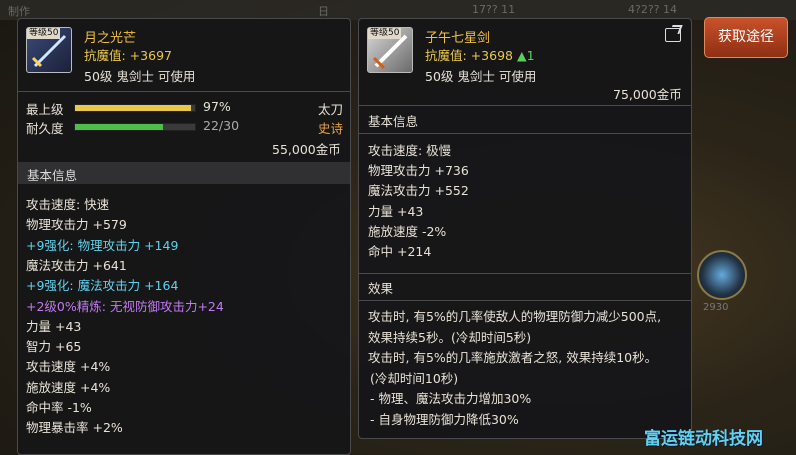 The image size is (796, 455). Describe the element at coordinates (458, 38) in the screenshot. I see `item-name: 子午七星剑` at that location.